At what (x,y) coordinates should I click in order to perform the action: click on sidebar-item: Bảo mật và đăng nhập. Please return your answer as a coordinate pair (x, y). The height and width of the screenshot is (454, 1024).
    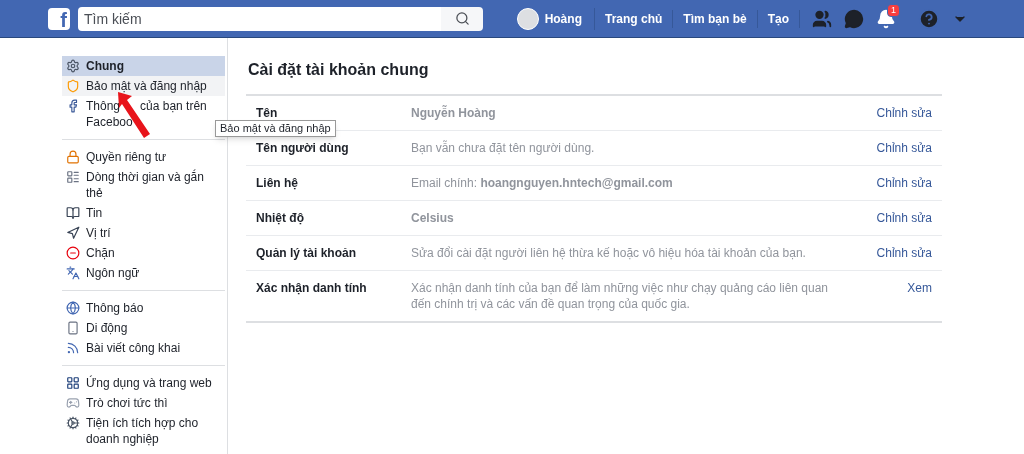
    Looking at the image, I should click on (143, 86).